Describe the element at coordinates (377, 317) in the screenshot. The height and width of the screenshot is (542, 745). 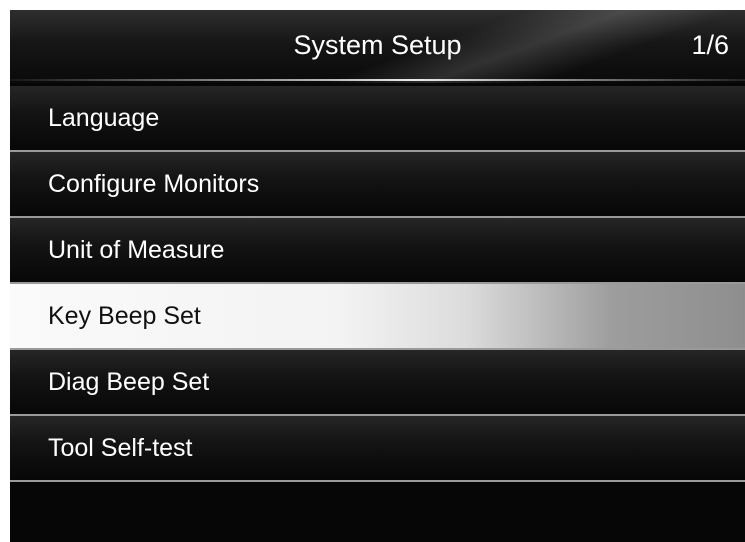
I see `menu-item-key-beep-set: Key Beep Set` at that location.